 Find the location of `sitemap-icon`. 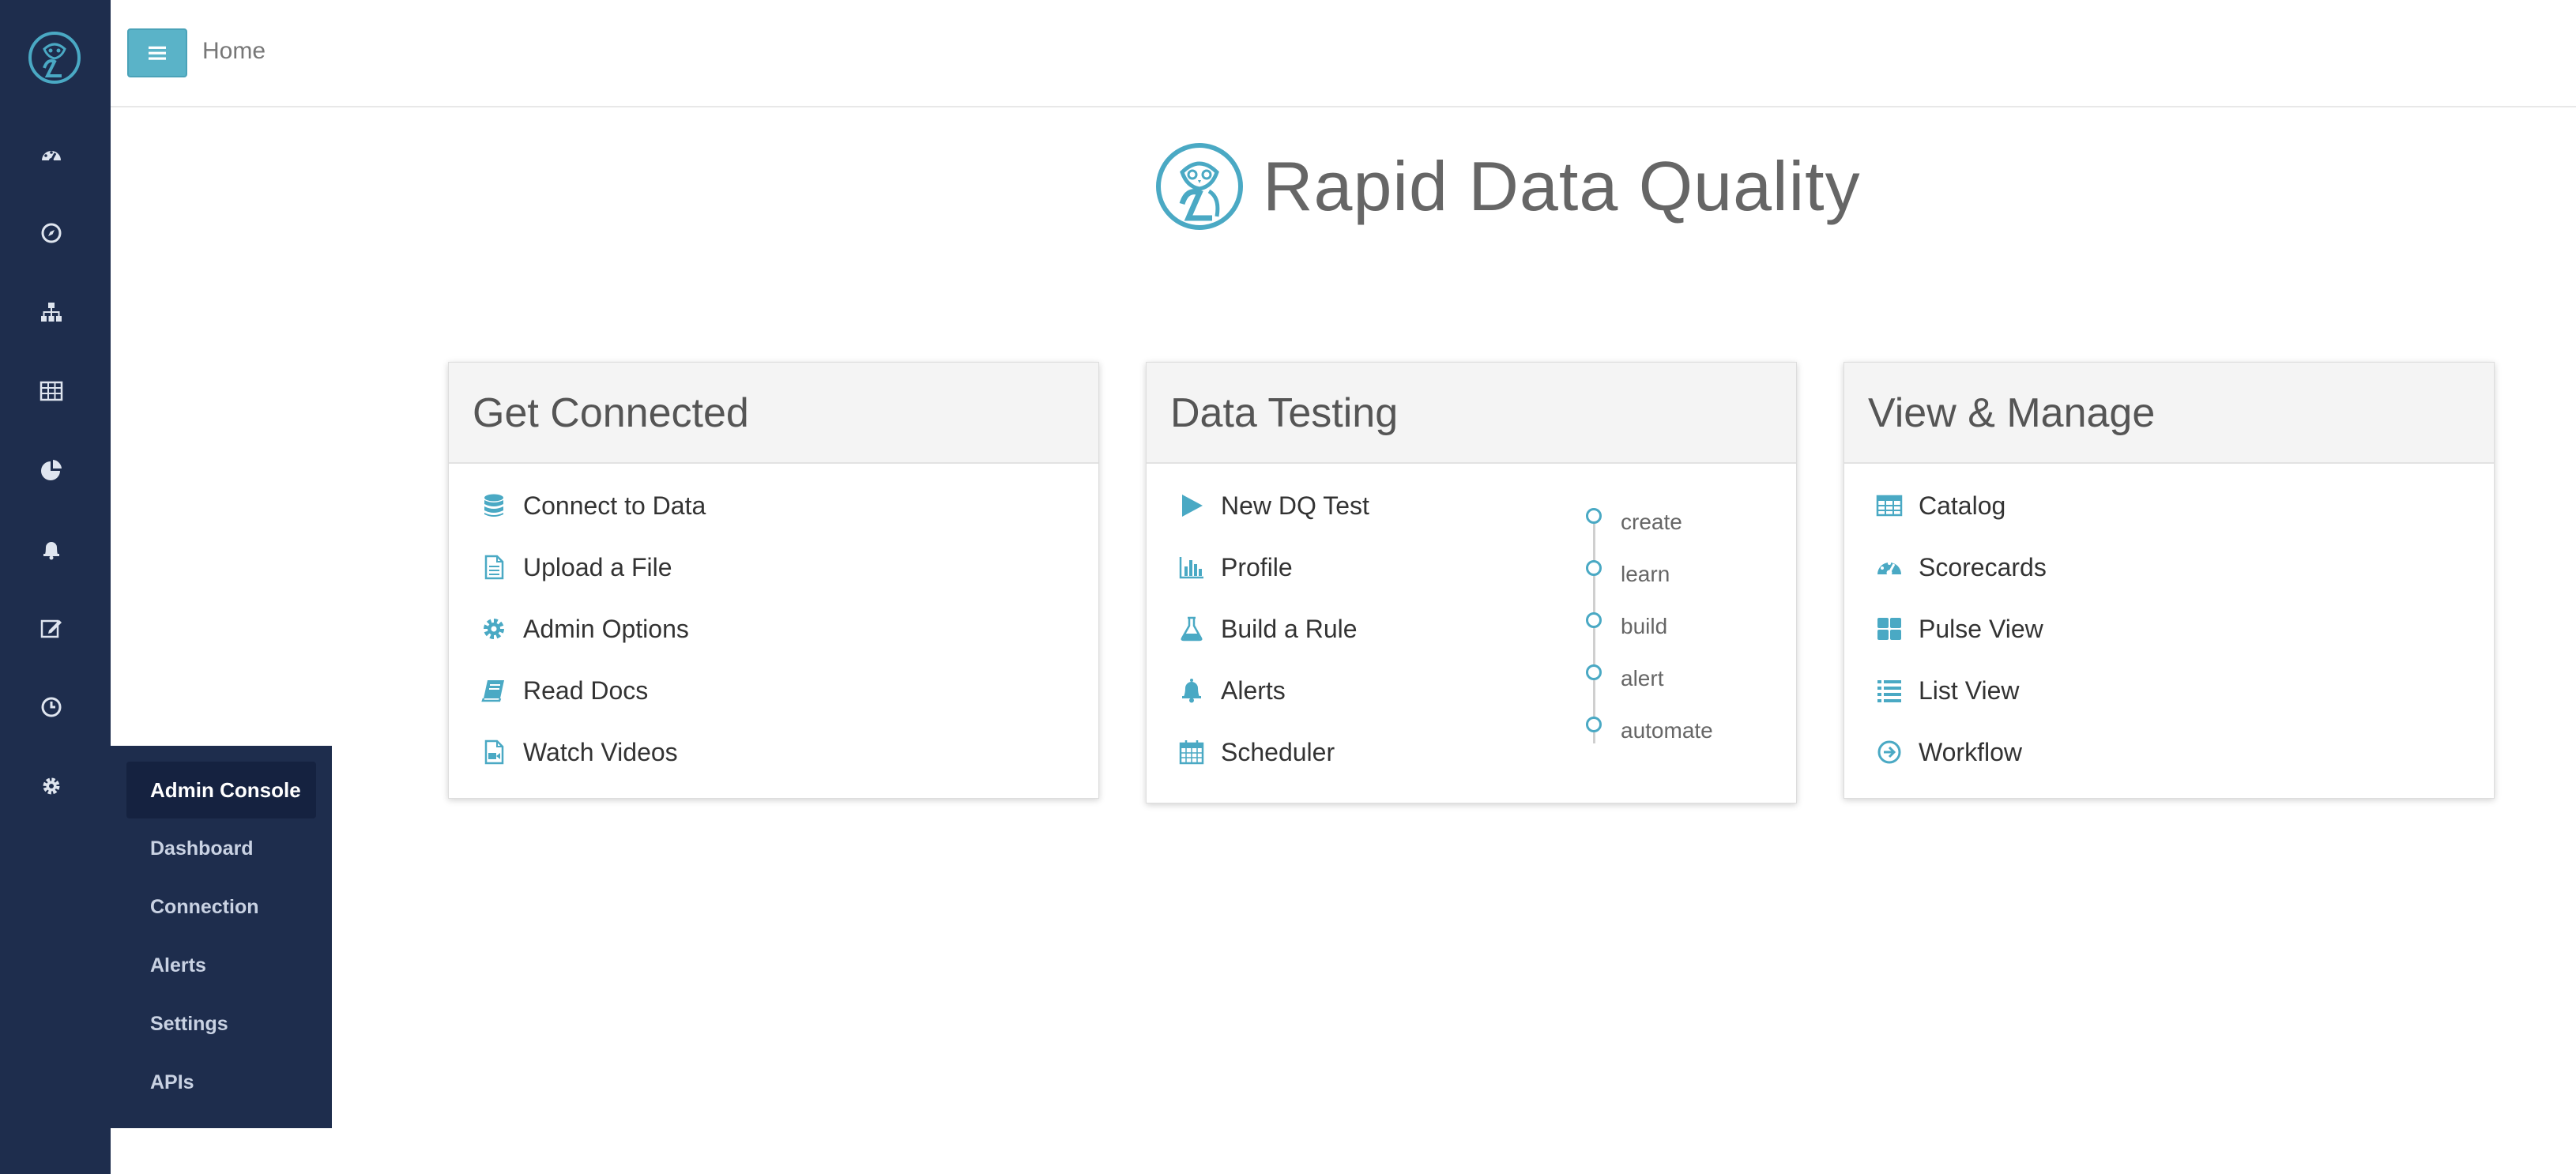

sitemap-icon is located at coordinates (51, 312).